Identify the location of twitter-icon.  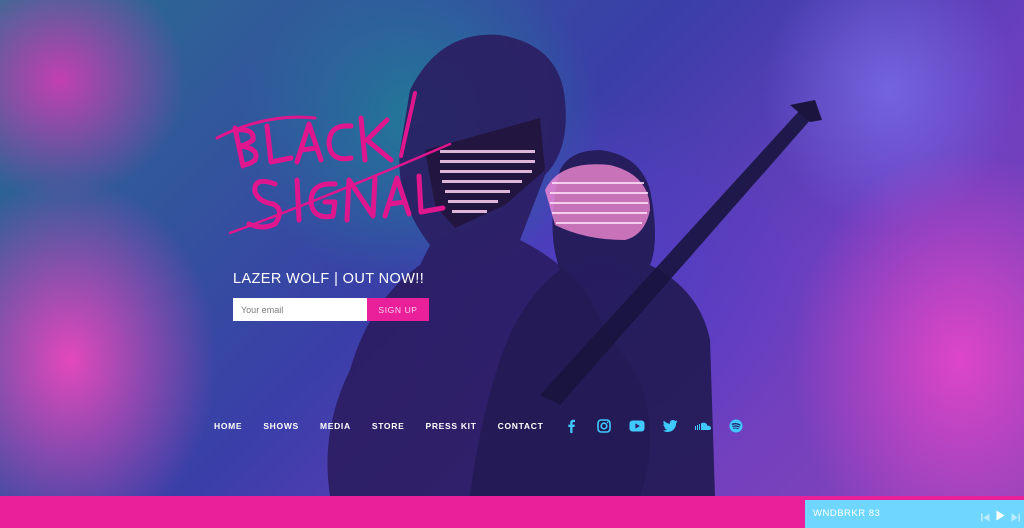
(670, 426).